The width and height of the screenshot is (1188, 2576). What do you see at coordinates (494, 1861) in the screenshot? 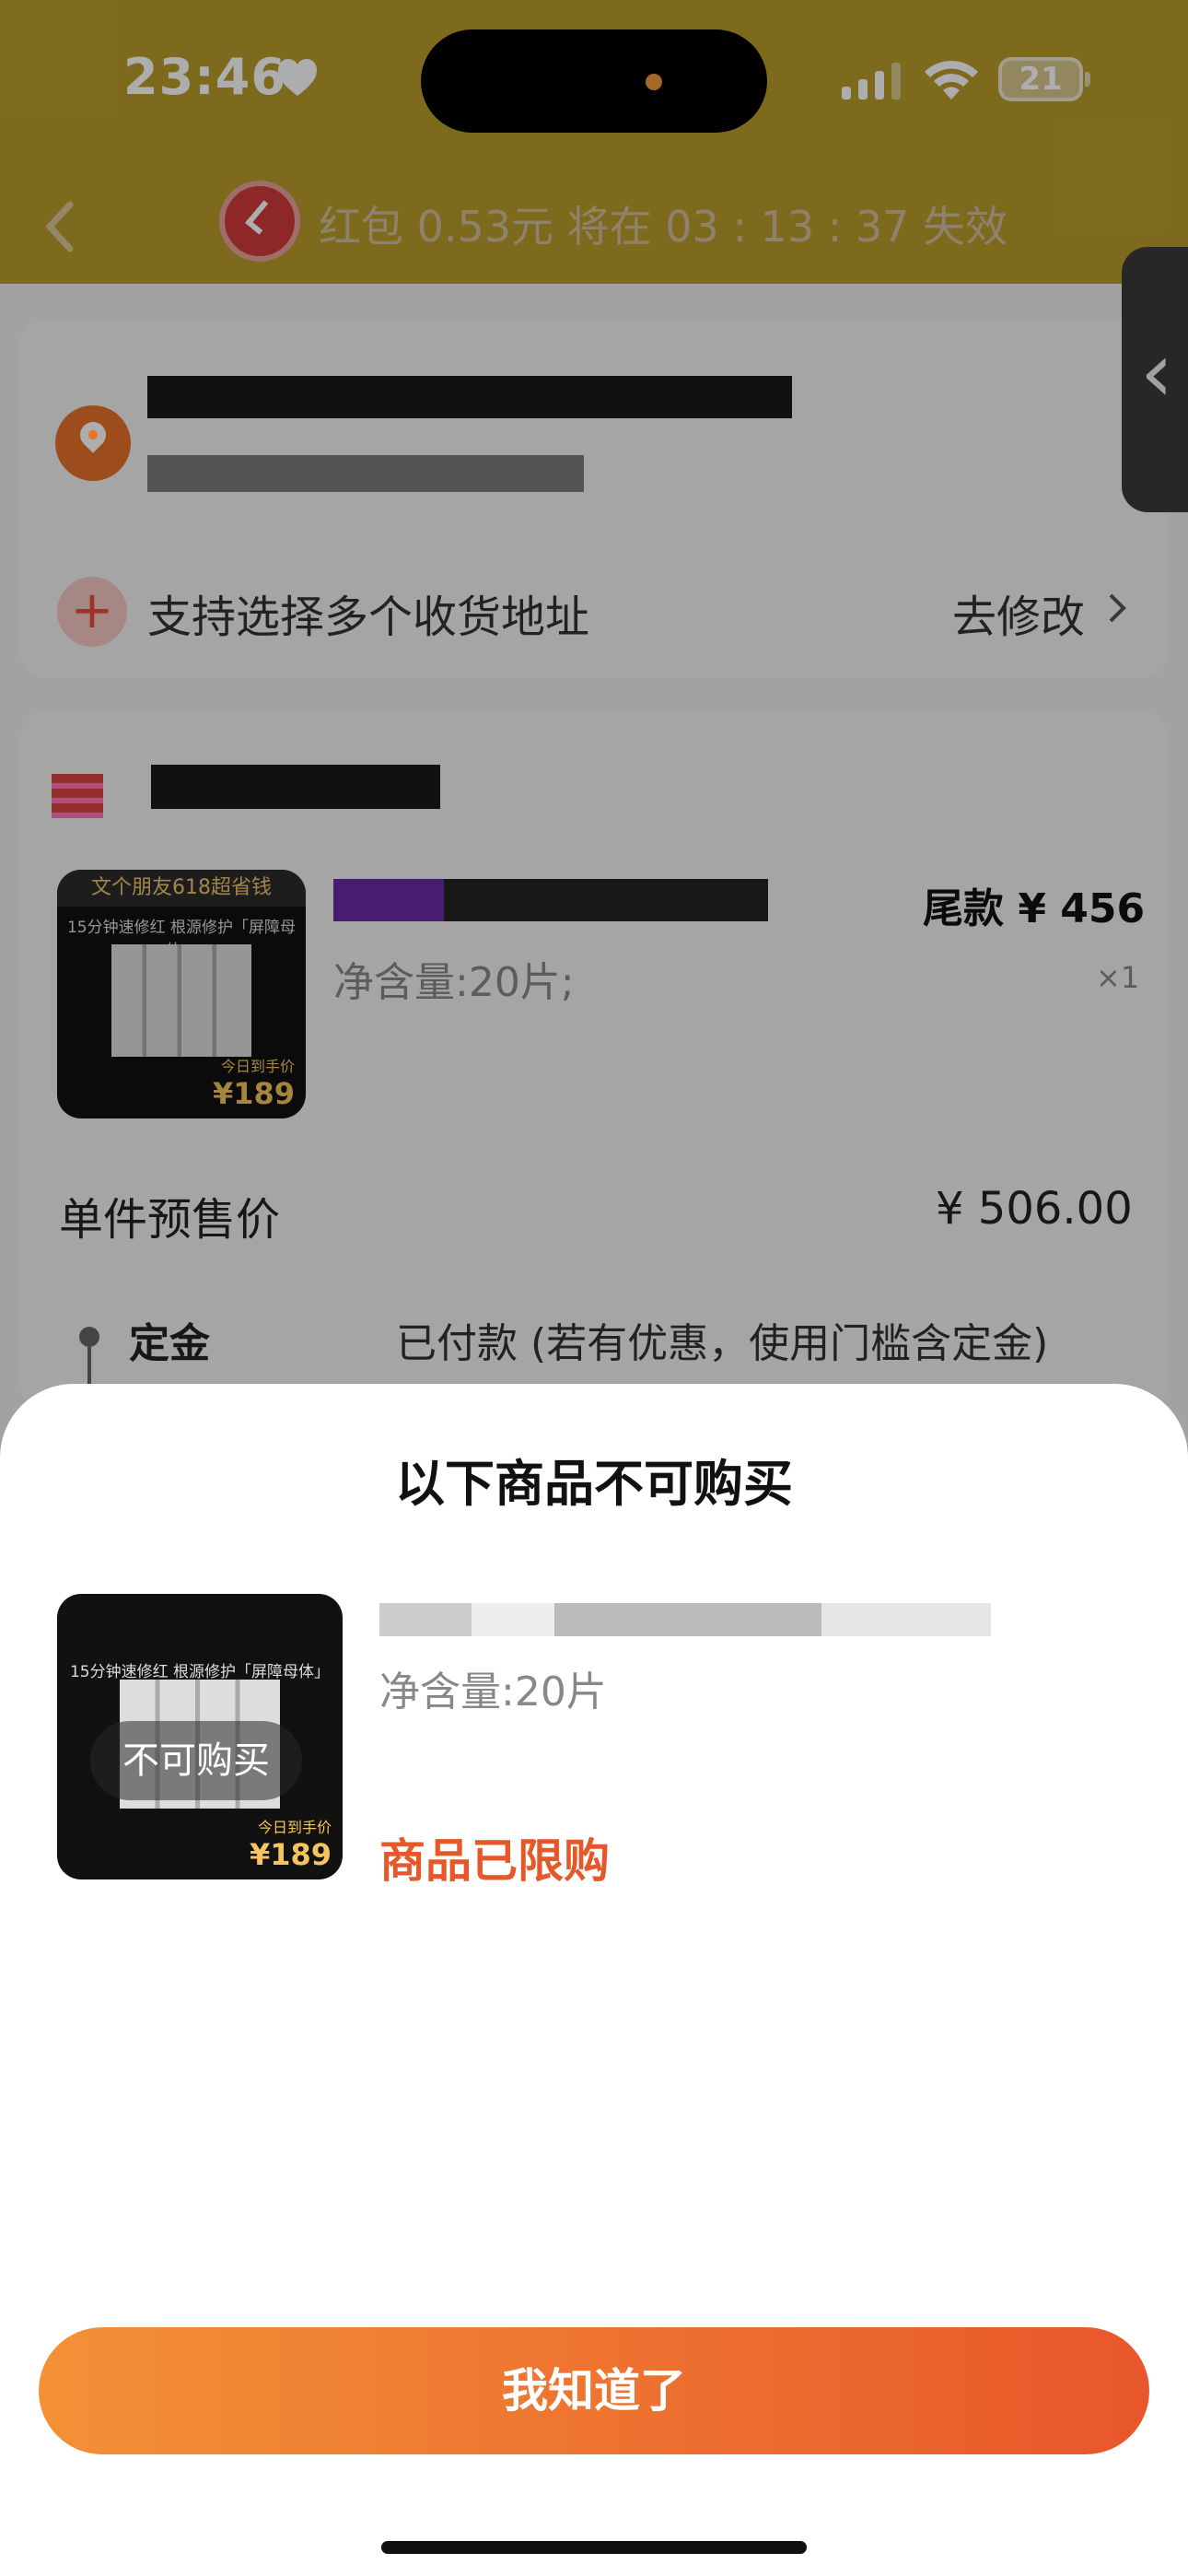
I see `purchase-limit-status: 商品已限购` at bounding box center [494, 1861].